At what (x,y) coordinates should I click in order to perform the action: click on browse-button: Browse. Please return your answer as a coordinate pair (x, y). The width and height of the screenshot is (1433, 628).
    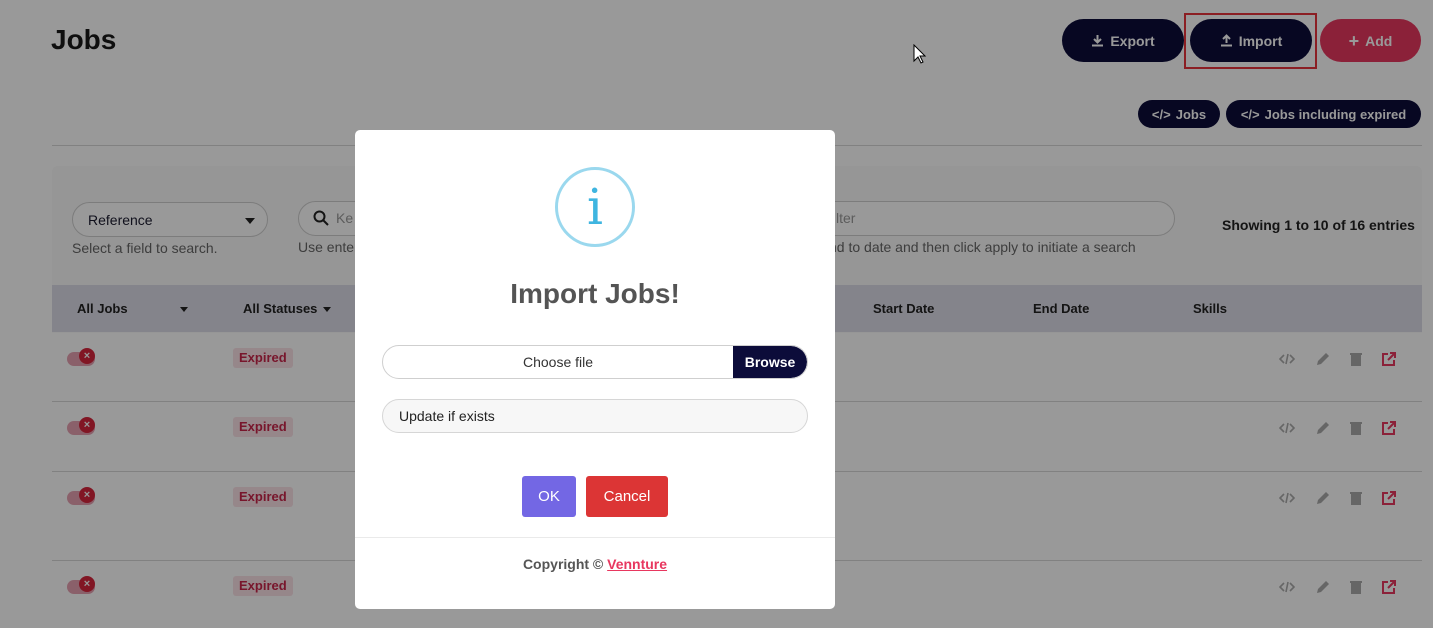
    Looking at the image, I should click on (770, 362).